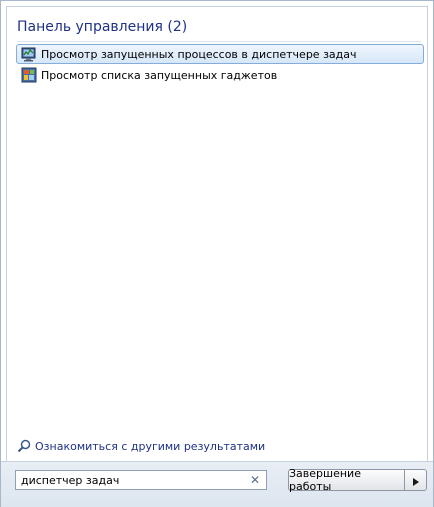 The image size is (434, 507). I want to click on close-icon: ✕, so click(255, 480).